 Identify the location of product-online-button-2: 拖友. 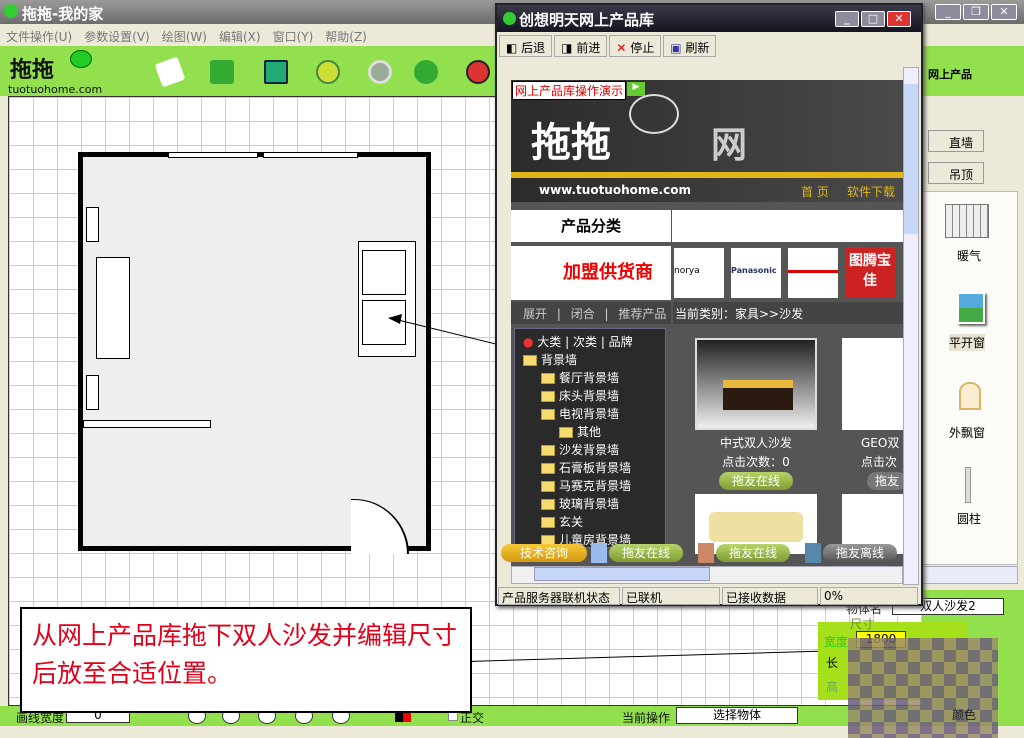
(887, 481).